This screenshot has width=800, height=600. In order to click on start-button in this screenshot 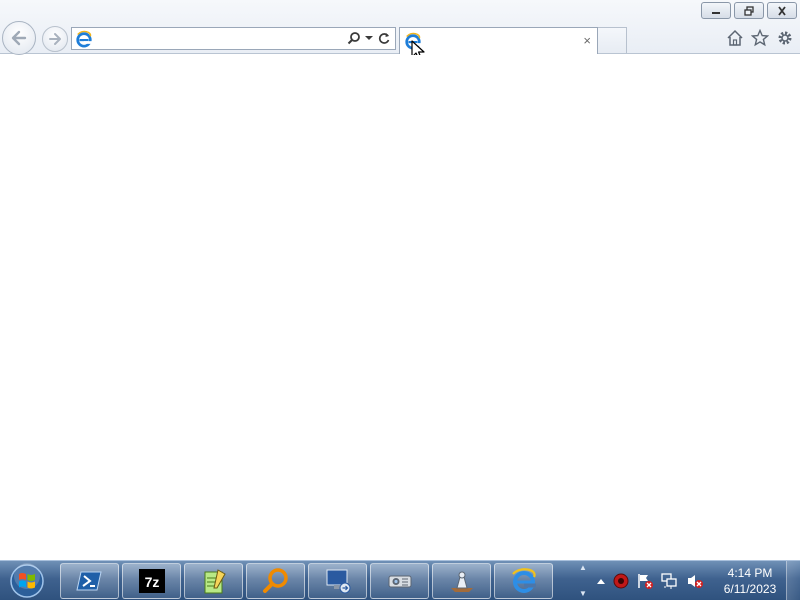, I will do `click(27, 581)`.